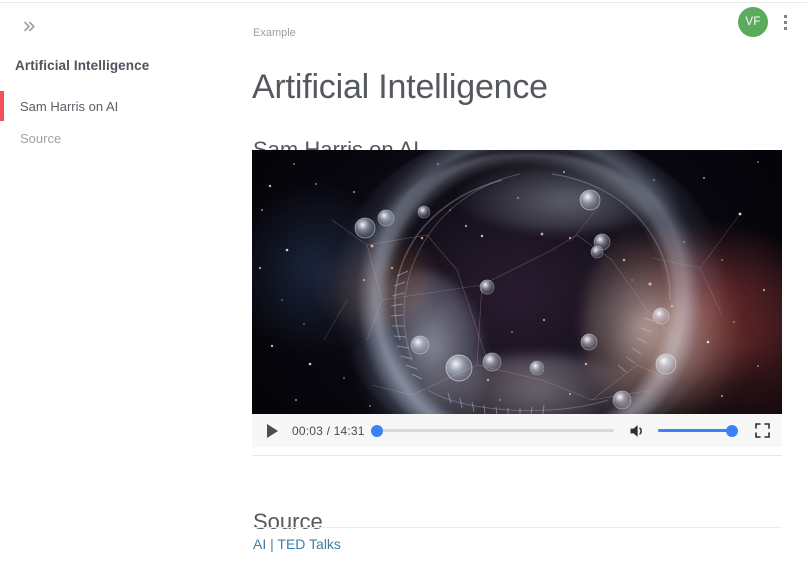  I want to click on source-divider, so click(517, 527).